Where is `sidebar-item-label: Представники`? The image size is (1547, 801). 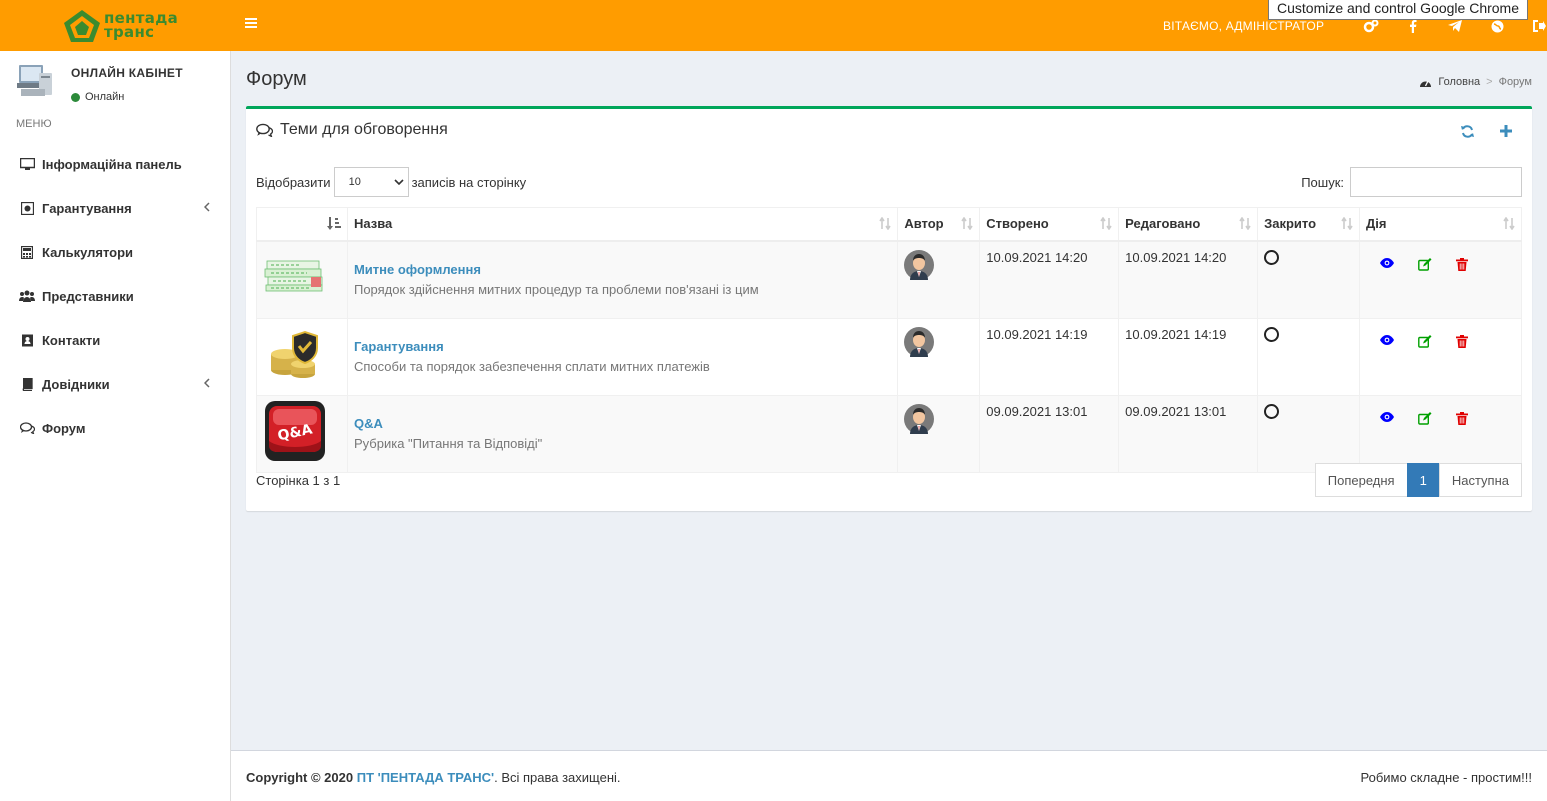
sidebar-item-label: Представники is located at coordinates (88, 296).